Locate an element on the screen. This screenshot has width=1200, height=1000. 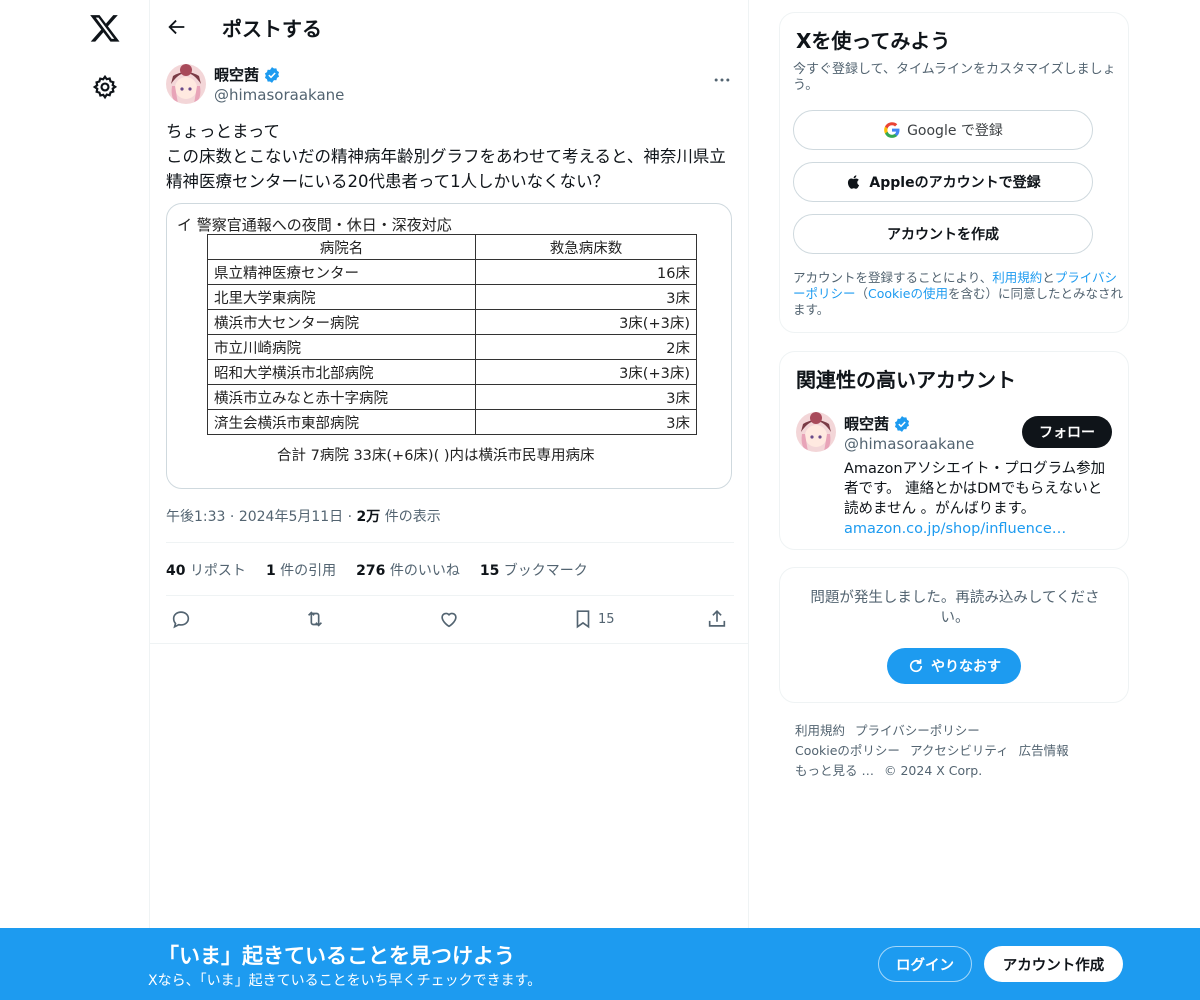
share-button is located at coordinates (717, 619).